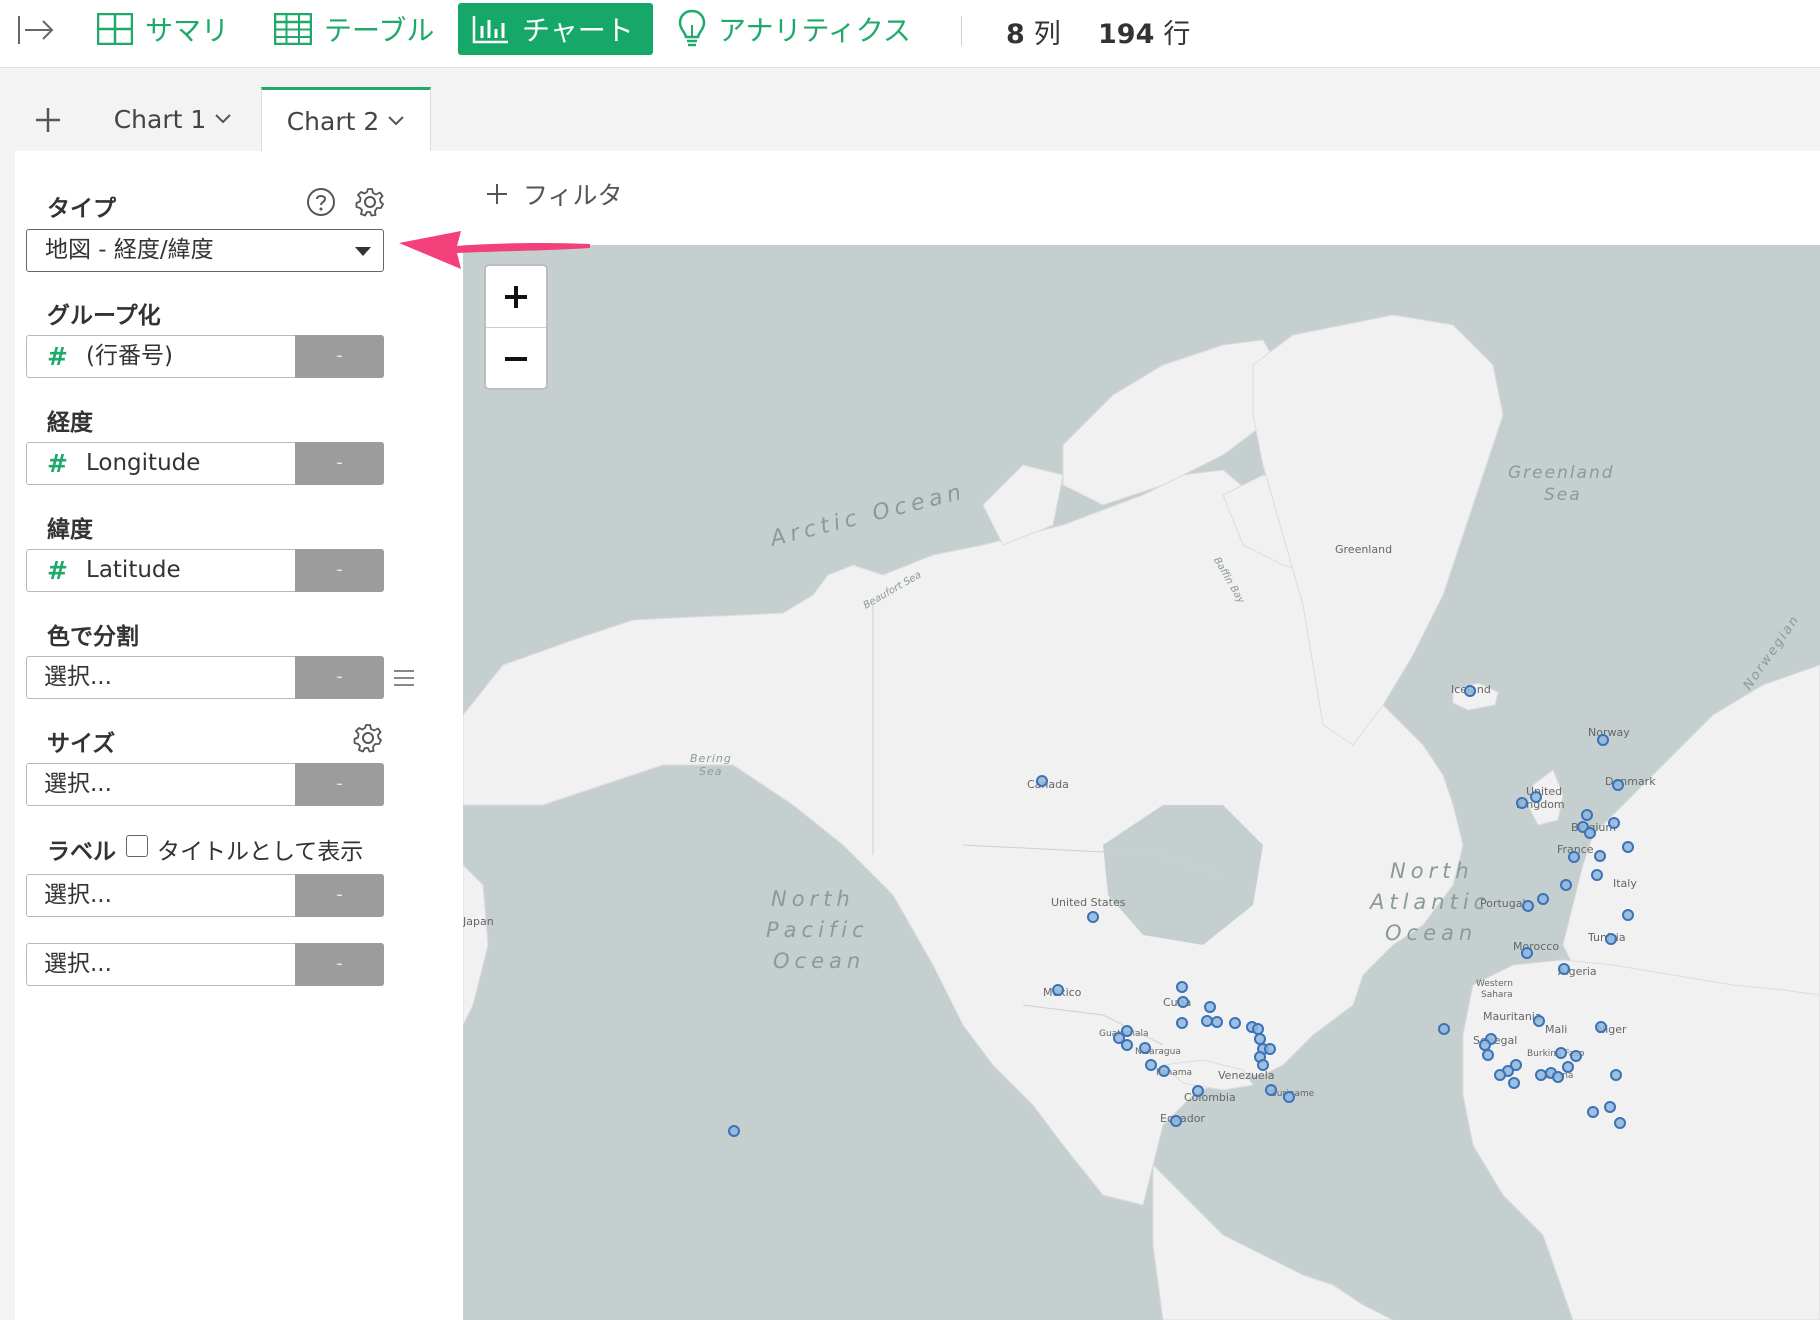  What do you see at coordinates (404, 678) in the screenshot?
I see `menu-icon` at bounding box center [404, 678].